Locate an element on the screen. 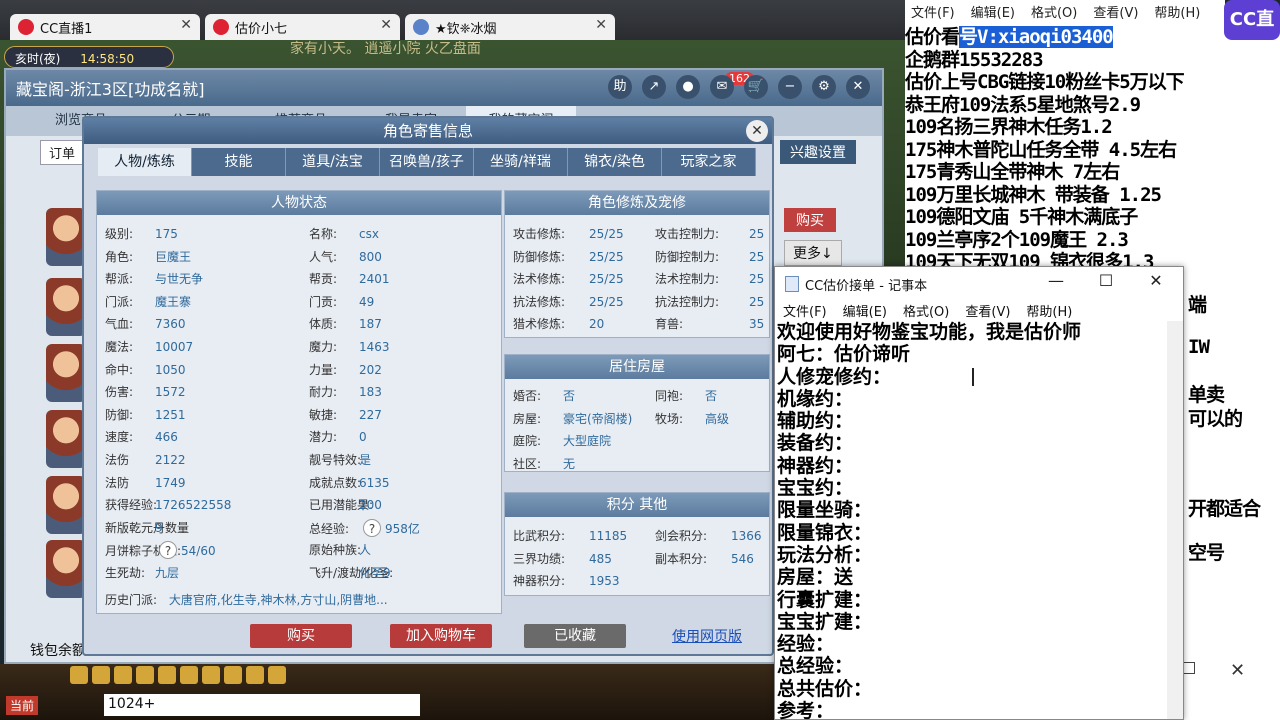  maximize-icon is located at coordinates (1189, 668).